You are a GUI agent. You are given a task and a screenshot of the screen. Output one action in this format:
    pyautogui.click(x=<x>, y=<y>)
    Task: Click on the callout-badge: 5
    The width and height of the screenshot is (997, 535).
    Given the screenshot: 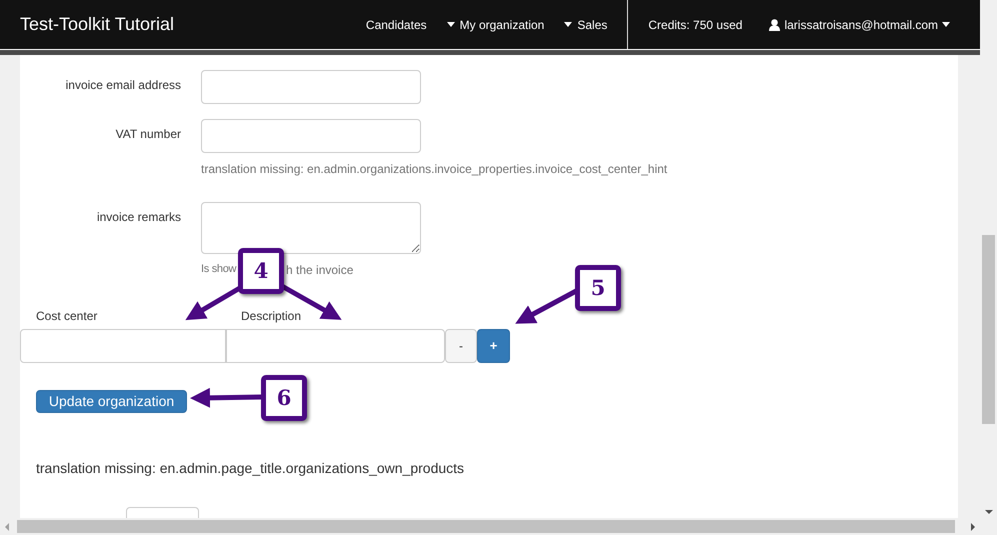 What is the action you would take?
    pyautogui.click(x=598, y=288)
    